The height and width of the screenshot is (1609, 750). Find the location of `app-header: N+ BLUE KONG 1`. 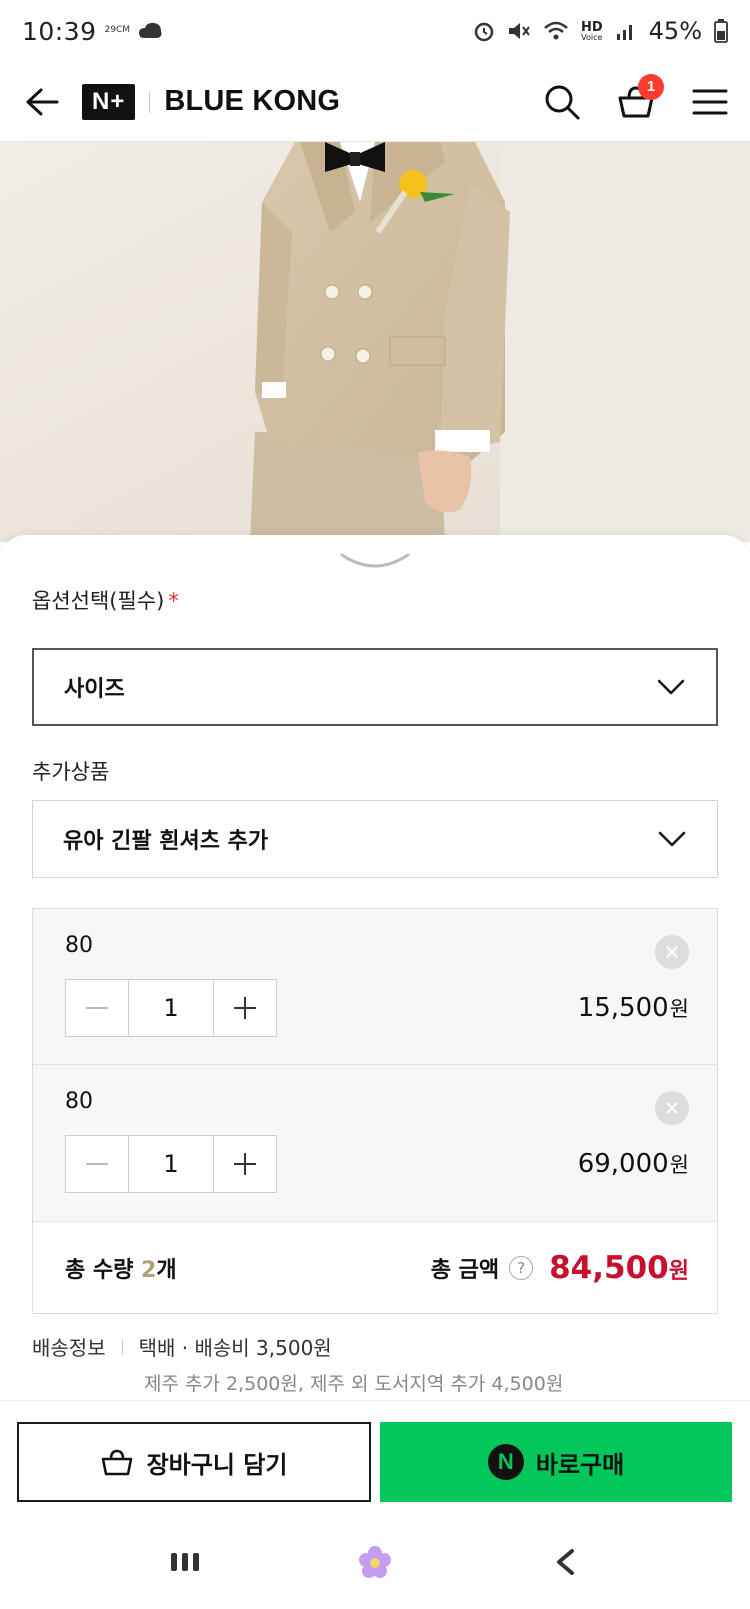

app-header: N+ BLUE KONG 1 is located at coordinates (375, 102).